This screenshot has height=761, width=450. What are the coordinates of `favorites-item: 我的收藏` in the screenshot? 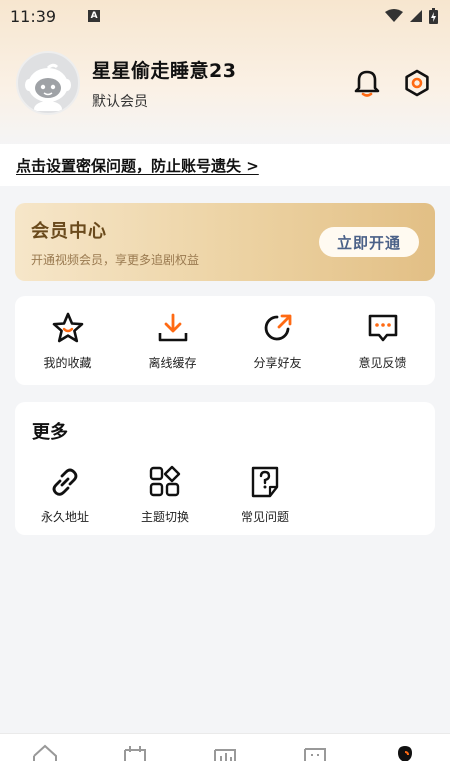 It's located at (67, 340).